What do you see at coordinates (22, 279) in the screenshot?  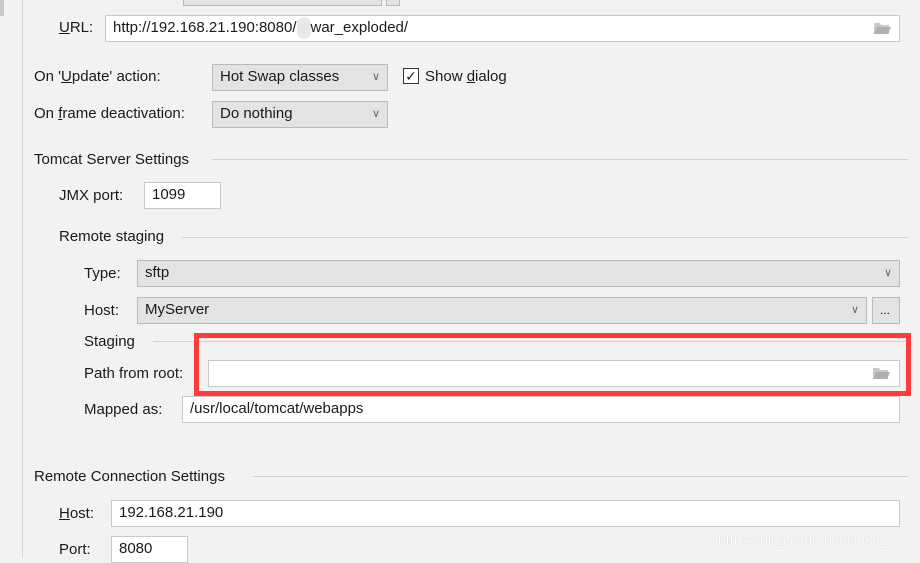 I see `left-border` at bounding box center [22, 279].